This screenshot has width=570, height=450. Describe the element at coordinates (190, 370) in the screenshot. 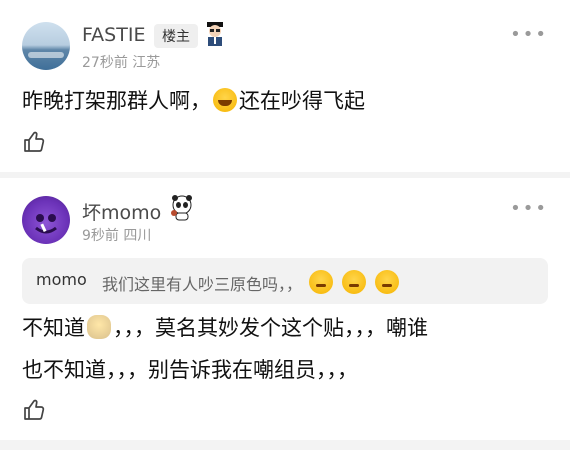

I see `comment-text-line-2: 也不知道，，，别告诉我在嘲组员，，，` at that location.